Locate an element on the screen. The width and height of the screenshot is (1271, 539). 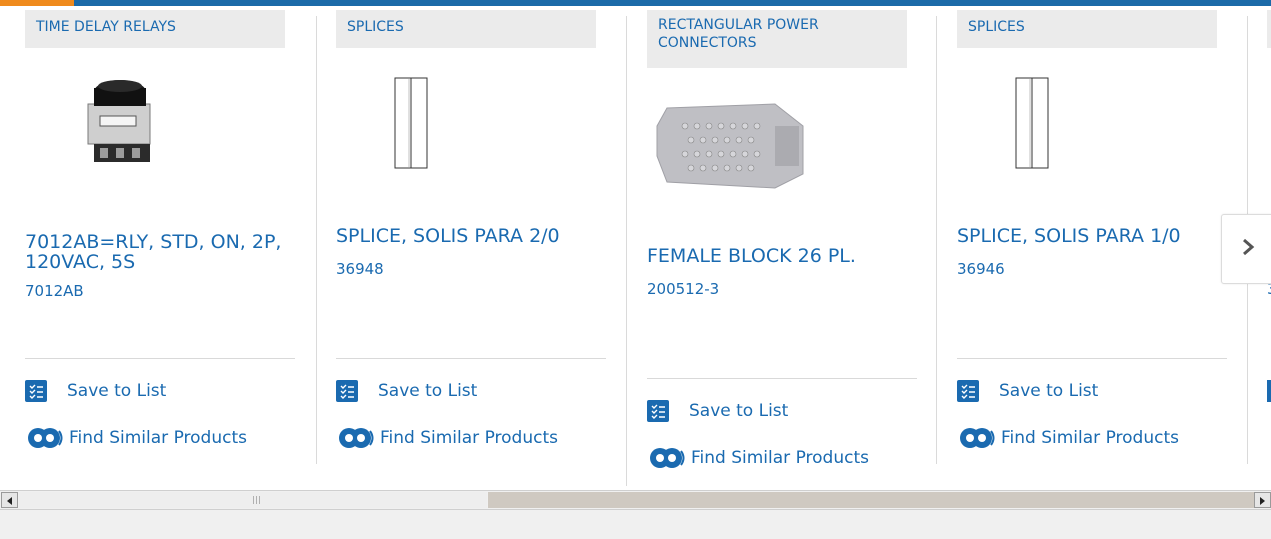
scroll-right-button is located at coordinates (1262, 500).